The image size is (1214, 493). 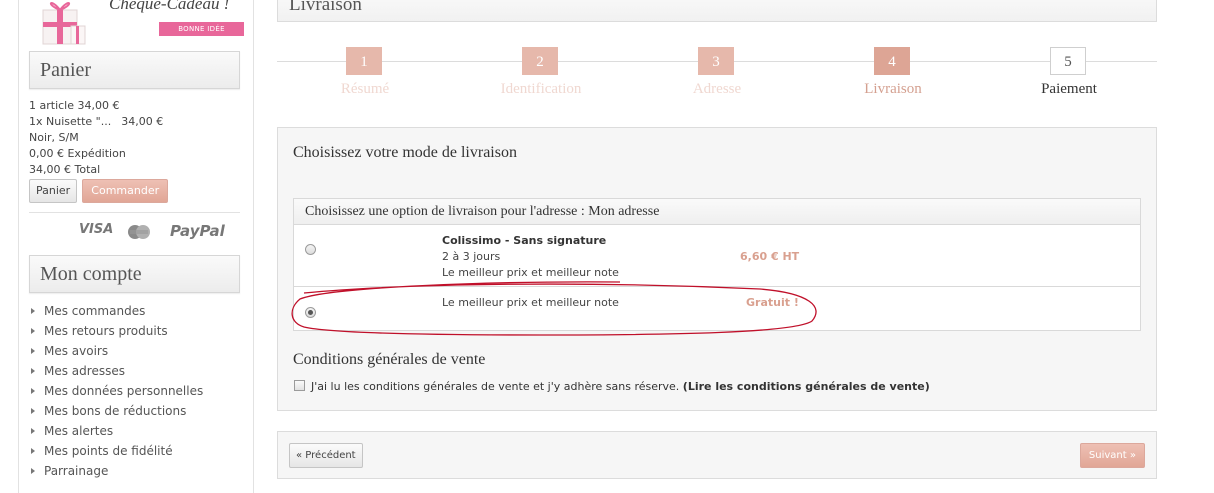 I want to click on terms-title: Conditions générales de vente, so click(x=389, y=359).